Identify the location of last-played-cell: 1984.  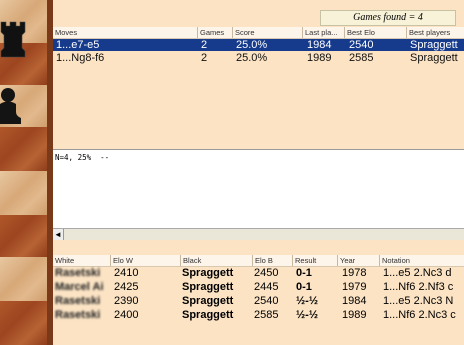
(319, 45).